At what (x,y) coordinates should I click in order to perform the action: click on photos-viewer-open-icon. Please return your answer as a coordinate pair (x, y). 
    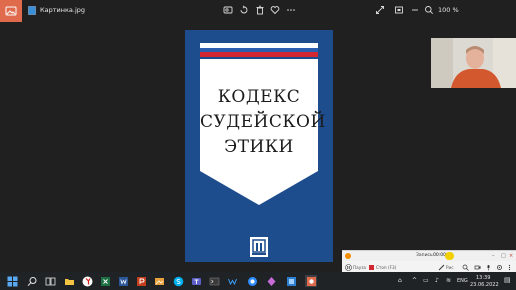
    Looking at the image, I should click on (291, 281).